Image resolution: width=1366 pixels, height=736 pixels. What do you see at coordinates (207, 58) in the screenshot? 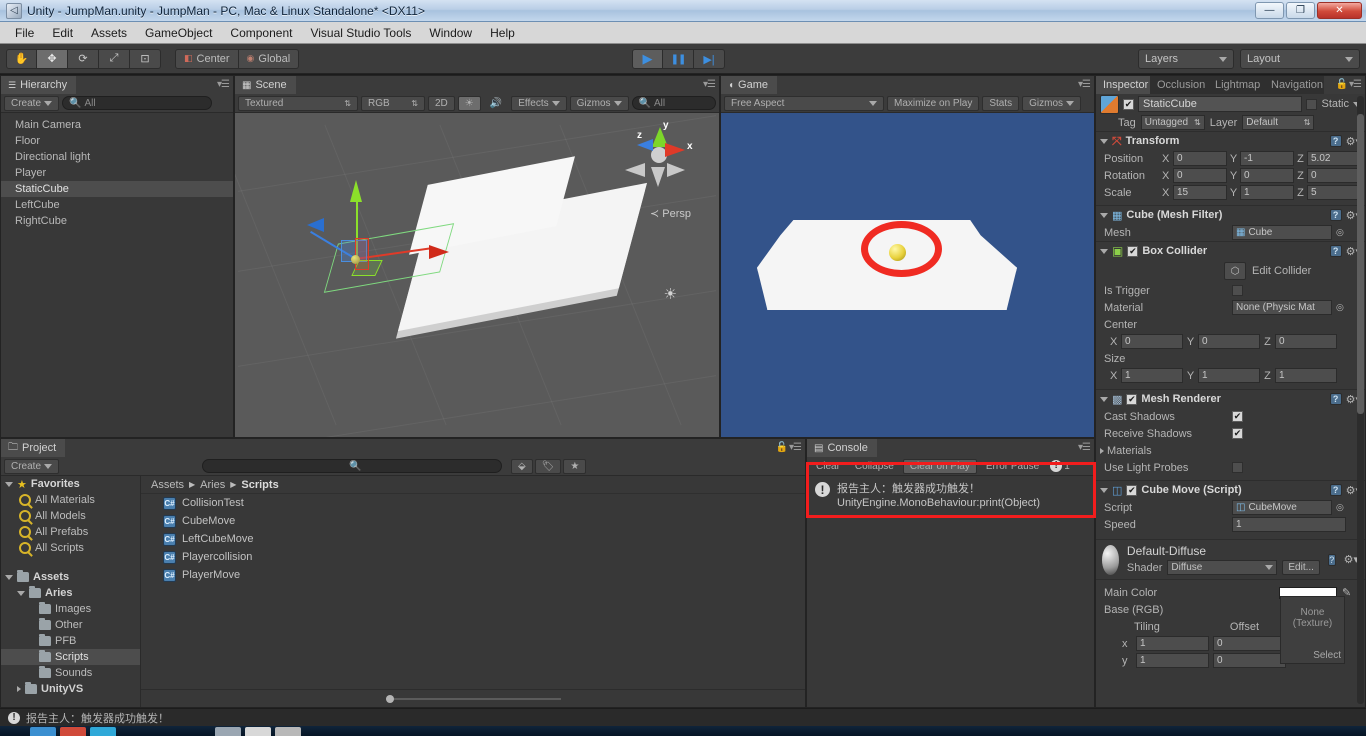
I see `pivot-mode-button: ◧ Center` at bounding box center [207, 58].